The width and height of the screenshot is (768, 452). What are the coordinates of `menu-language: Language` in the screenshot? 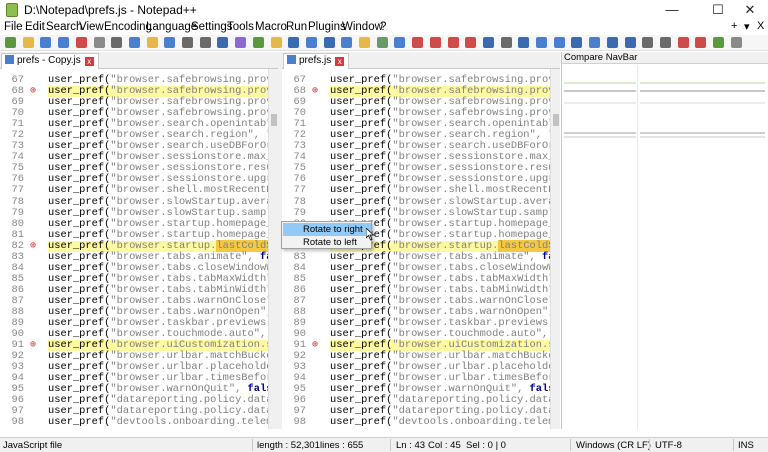 It's located at (171, 27).